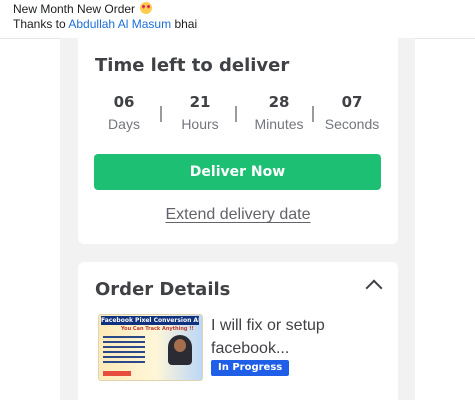  I want to click on countdown-minutes: 28 Minutes, so click(279, 113).